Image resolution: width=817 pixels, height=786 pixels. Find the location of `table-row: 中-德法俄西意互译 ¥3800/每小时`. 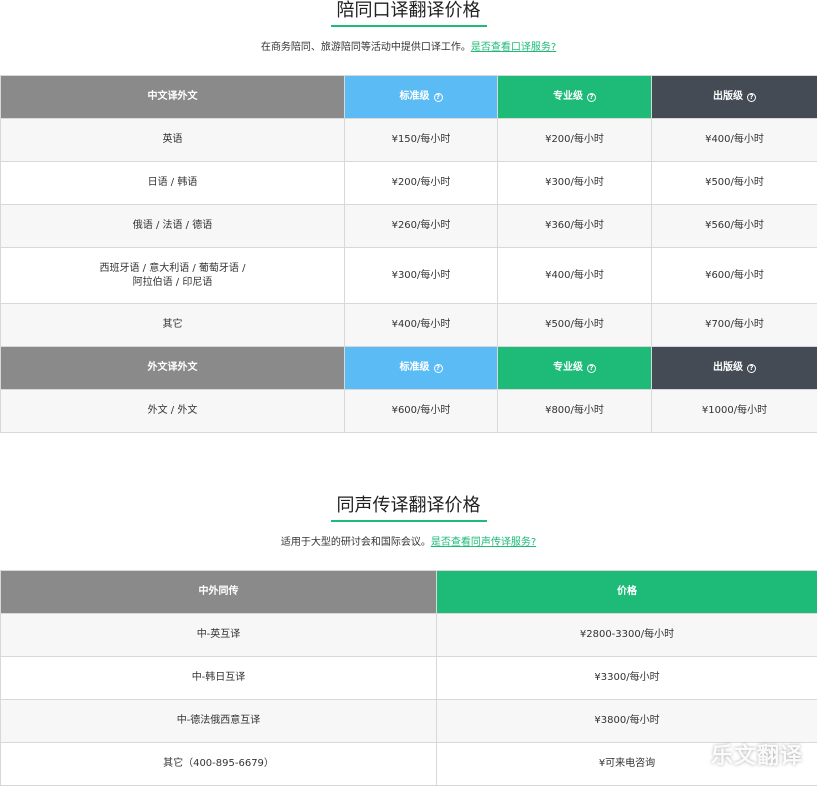

table-row: 中-德法俄西意互译 ¥3800/每小时 is located at coordinates (408, 721).